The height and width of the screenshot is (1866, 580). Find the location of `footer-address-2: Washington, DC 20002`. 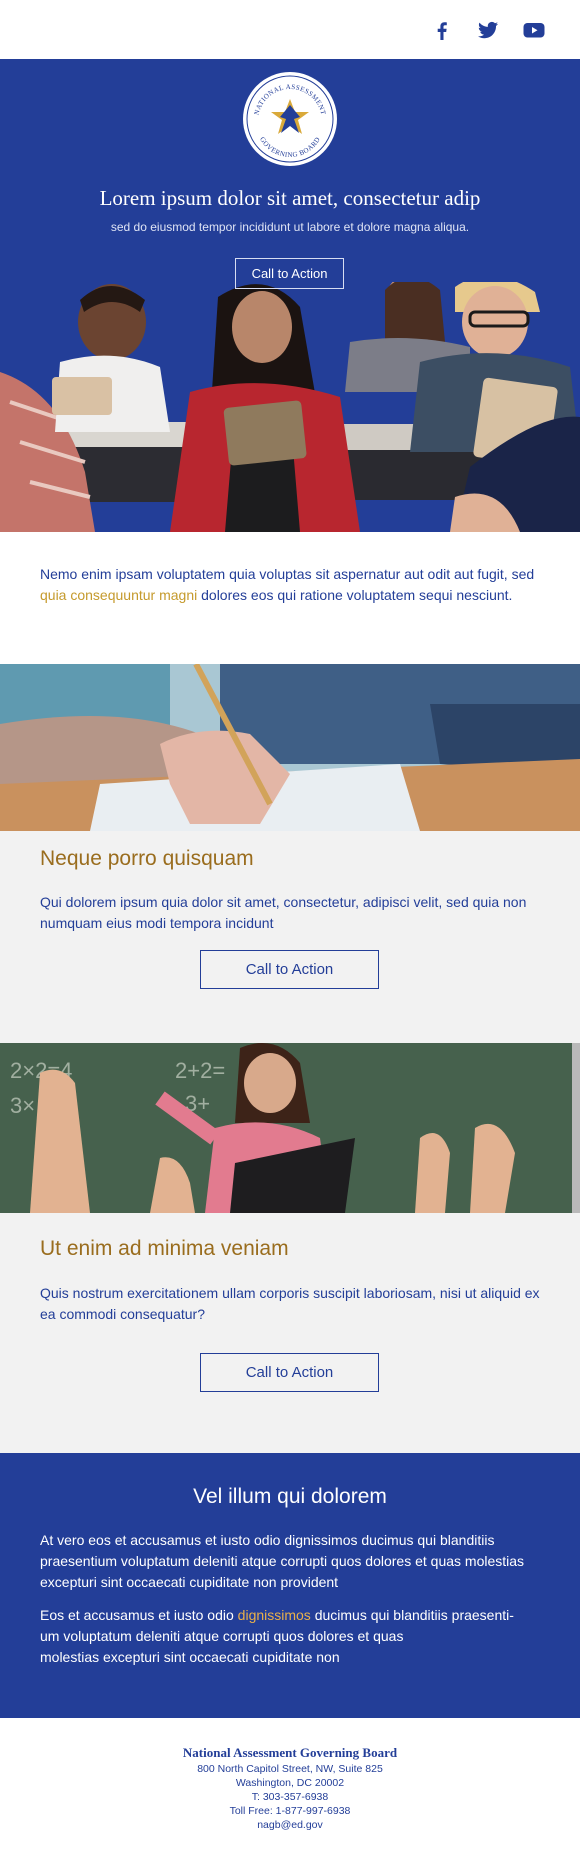

footer-address-2: Washington, DC 20002 is located at coordinates (290, 1783).